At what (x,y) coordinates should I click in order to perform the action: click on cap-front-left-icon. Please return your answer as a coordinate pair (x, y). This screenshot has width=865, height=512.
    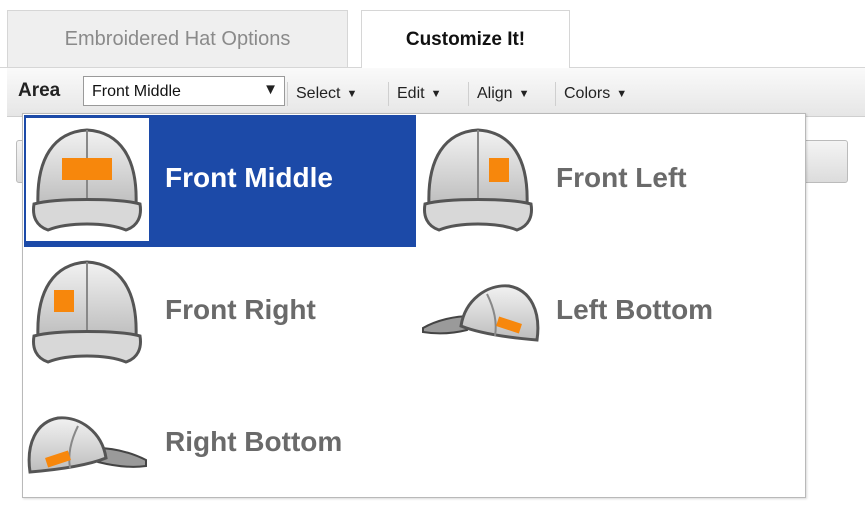
    Looking at the image, I should click on (478, 179).